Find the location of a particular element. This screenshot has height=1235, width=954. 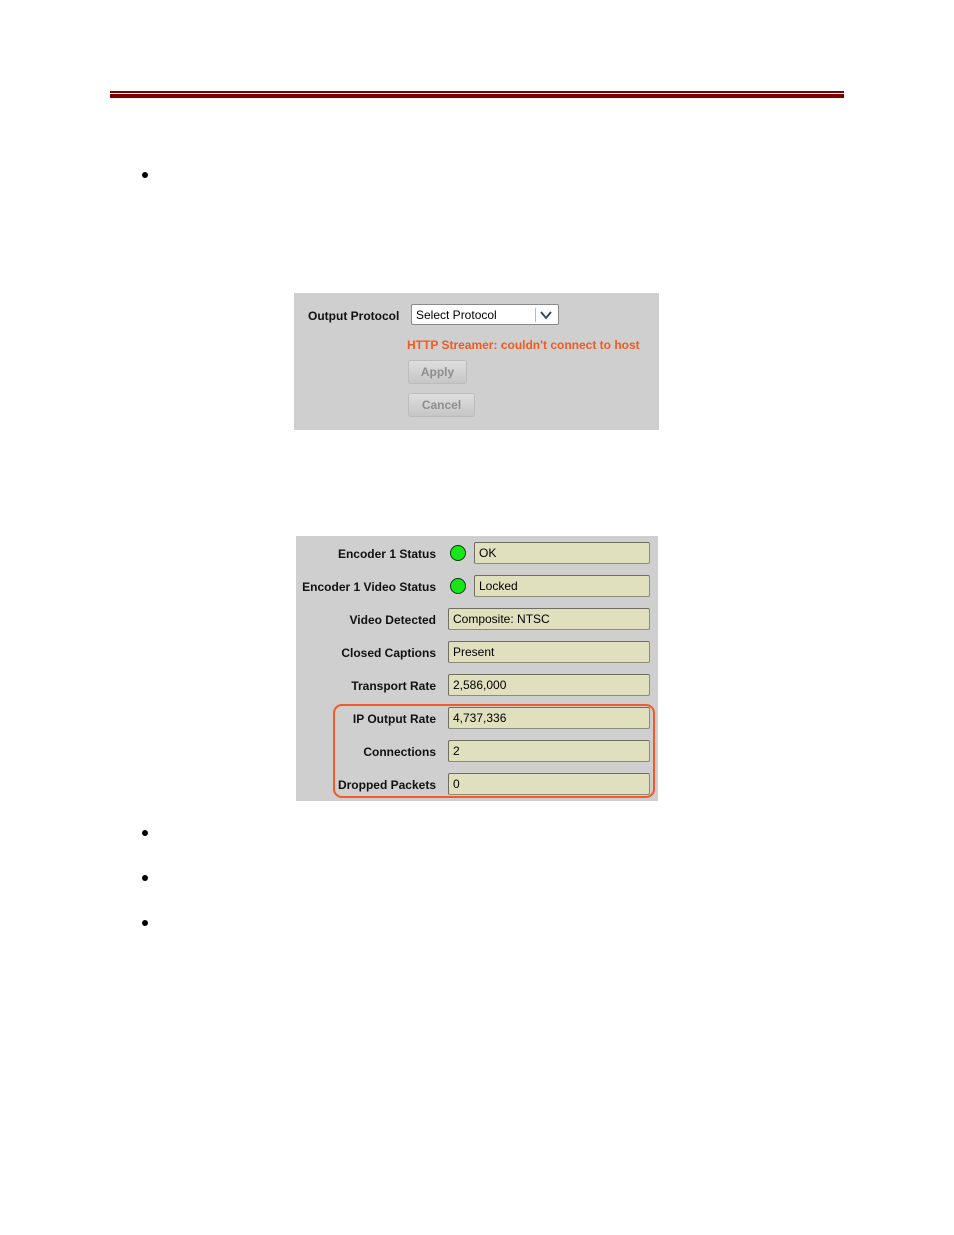

error-message: HTTP Streamer: couldn't connect to host is located at coordinates (523, 345).